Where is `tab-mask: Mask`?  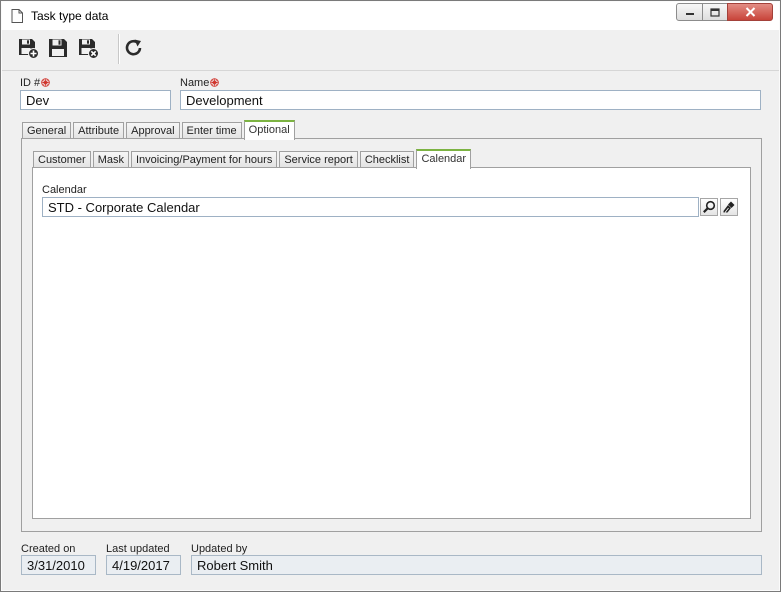
tab-mask: Mask is located at coordinates (110, 159).